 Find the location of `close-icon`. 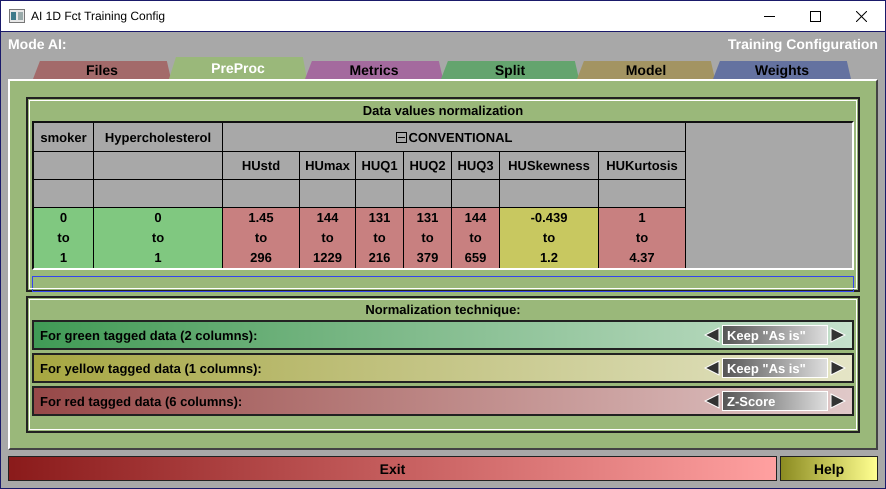

close-icon is located at coordinates (861, 16).